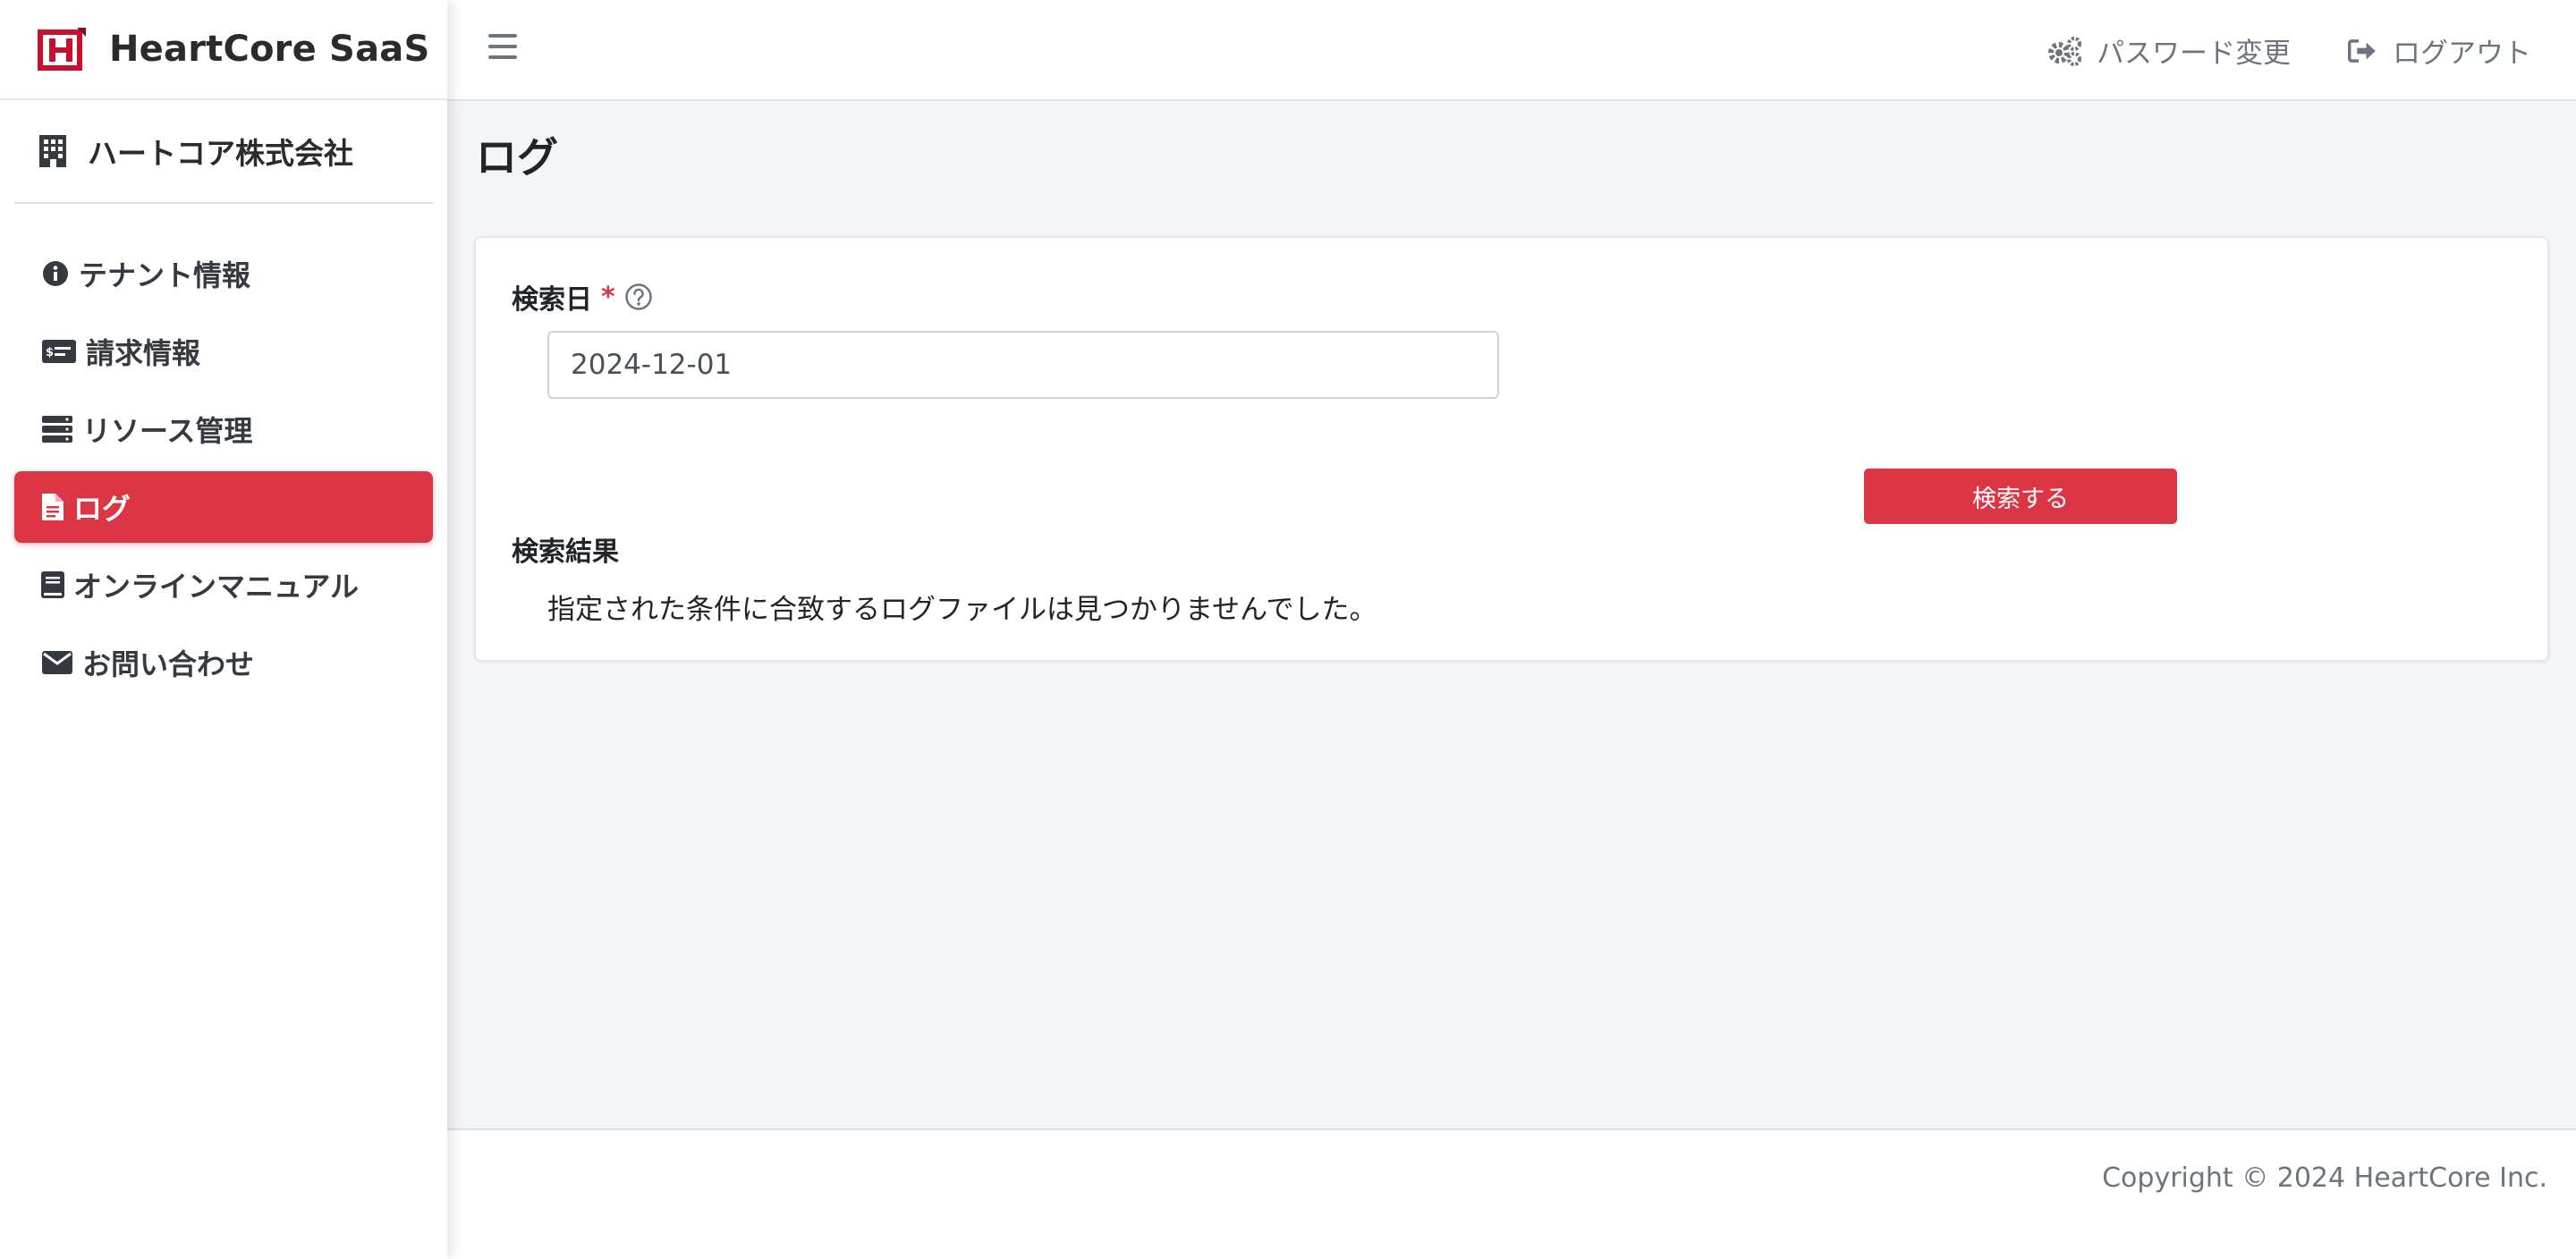 Image resolution: width=2576 pixels, height=1259 pixels. I want to click on company-name: ハートコア株式会社, so click(220, 153).